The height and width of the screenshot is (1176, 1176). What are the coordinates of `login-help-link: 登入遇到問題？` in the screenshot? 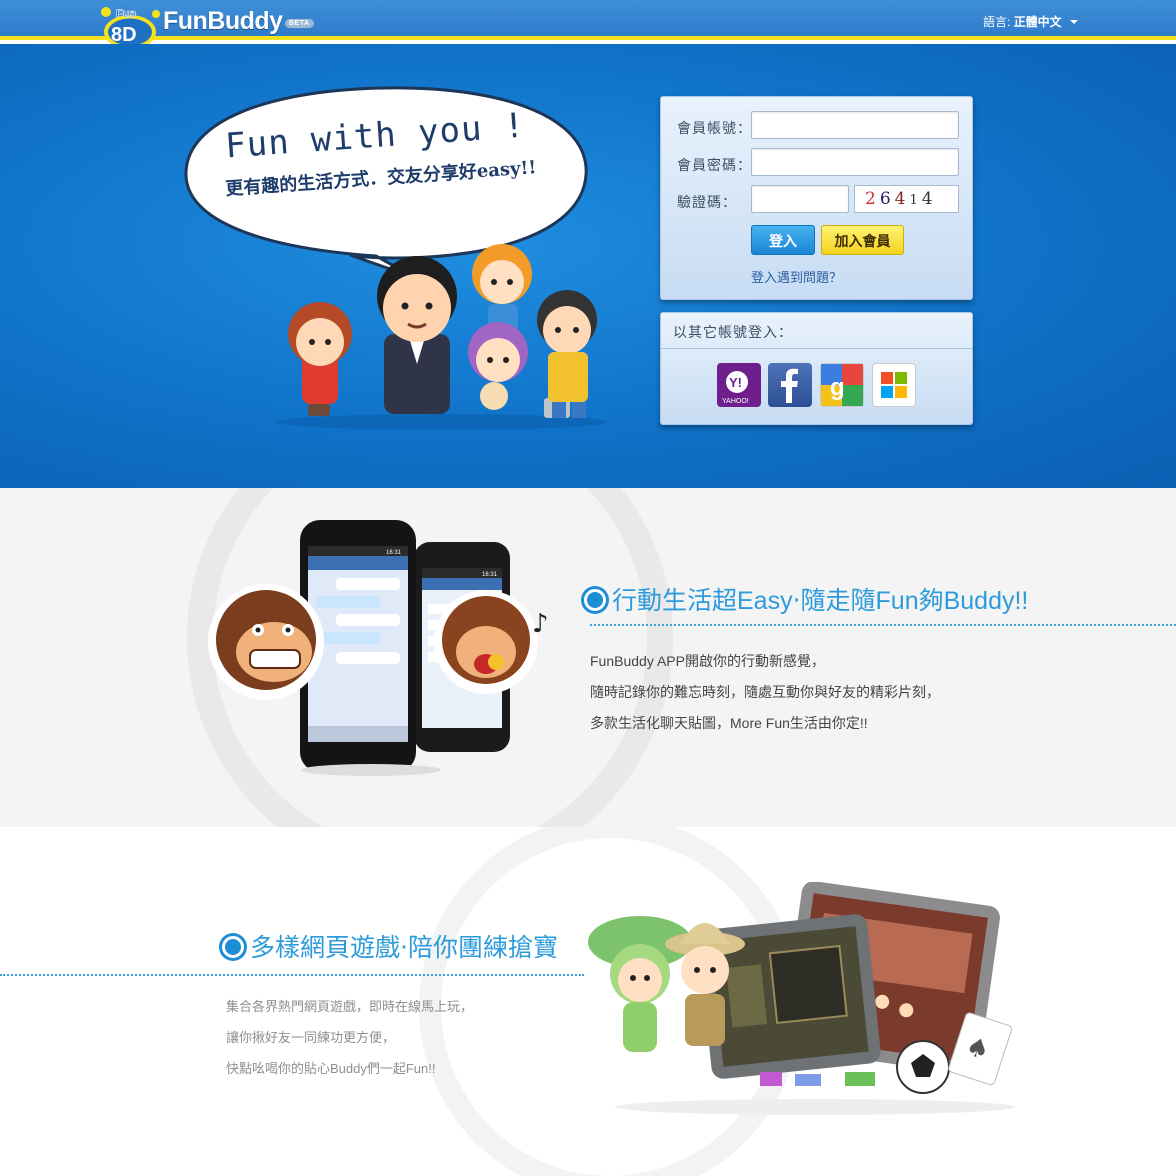 It's located at (796, 276).